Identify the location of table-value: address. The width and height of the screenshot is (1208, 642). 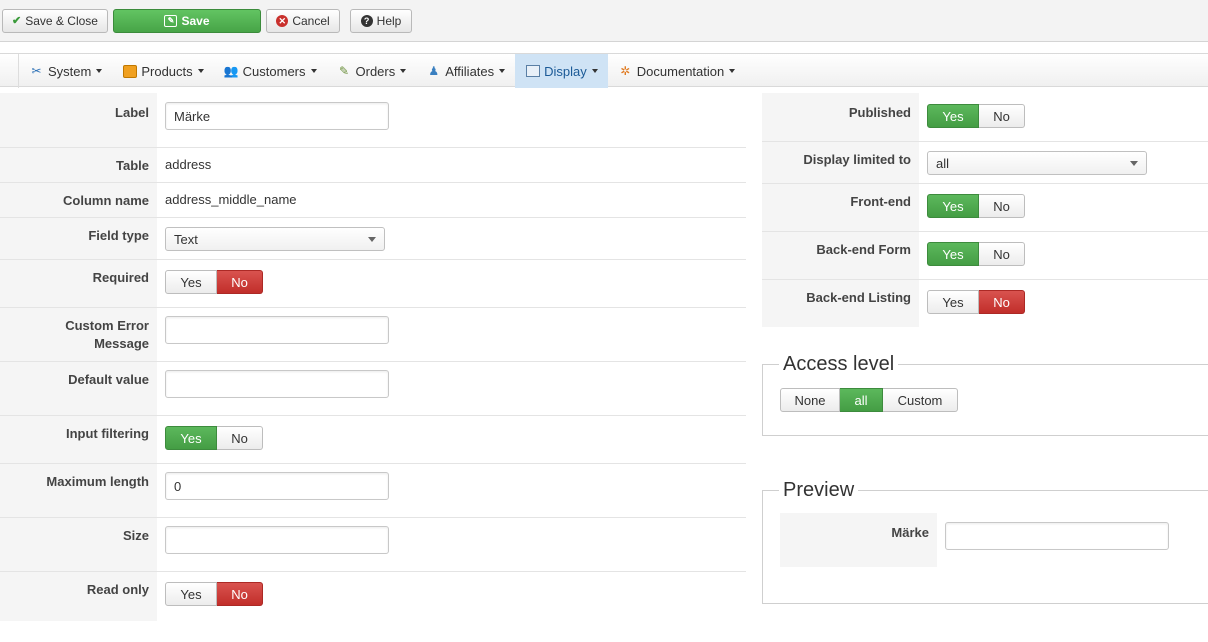
(188, 164).